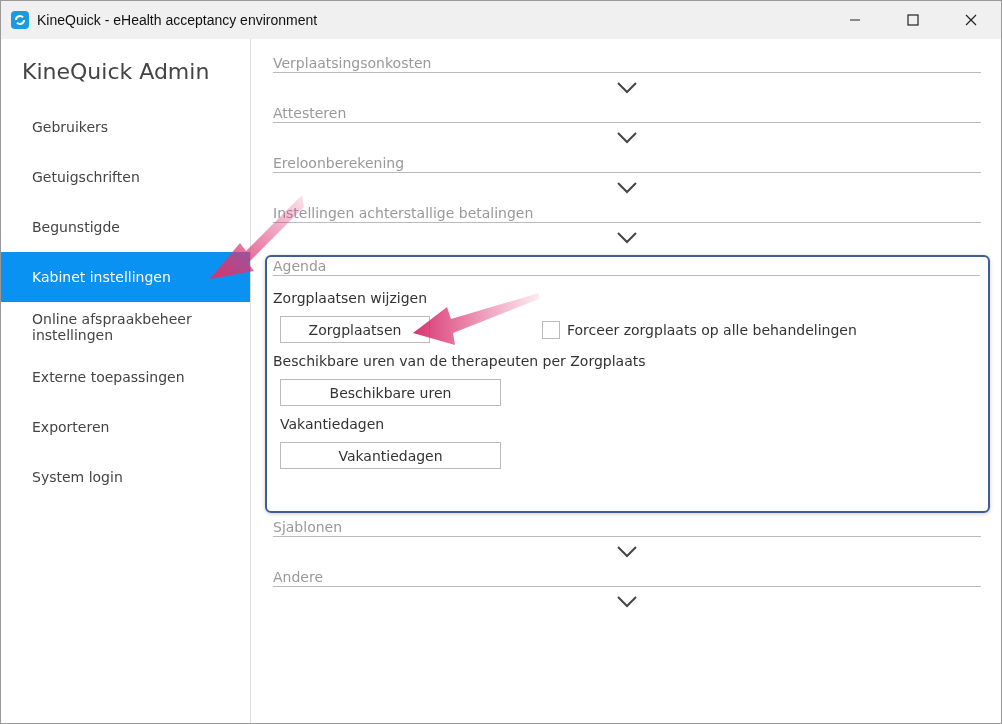  What do you see at coordinates (390, 392) in the screenshot?
I see `action-button: Beschikbare uren` at bounding box center [390, 392].